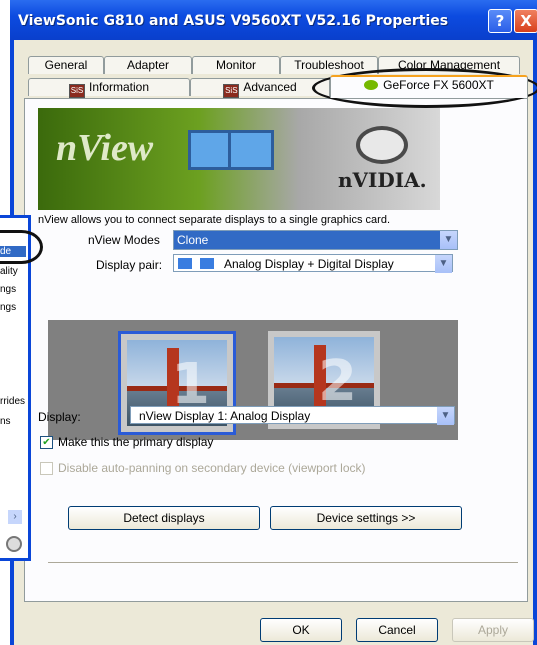 This screenshot has height=645, width=537. I want to click on display-pair-select: Analog Display + Digital Display ▼, so click(313, 263).